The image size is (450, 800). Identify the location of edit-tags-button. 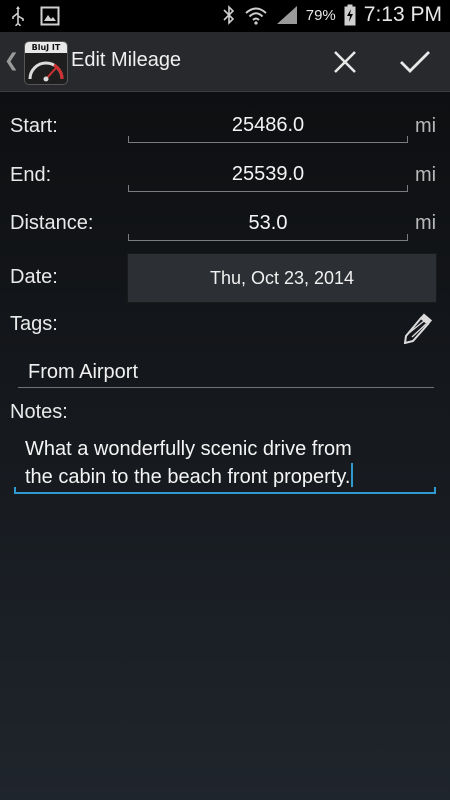
(418, 328).